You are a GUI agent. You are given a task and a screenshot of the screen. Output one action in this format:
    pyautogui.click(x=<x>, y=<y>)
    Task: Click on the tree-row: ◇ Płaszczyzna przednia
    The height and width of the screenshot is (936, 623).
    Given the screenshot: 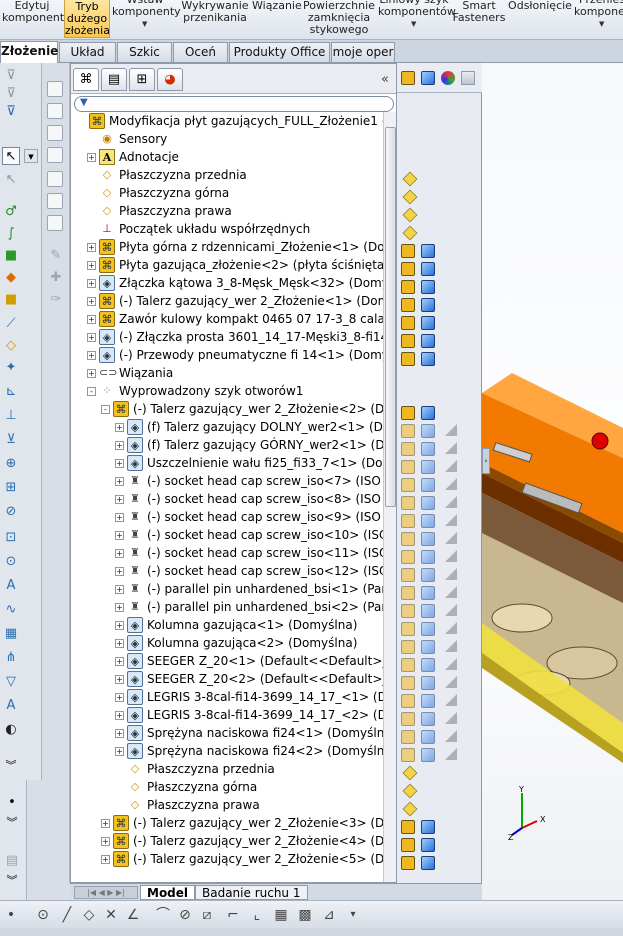 What is the action you would take?
    pyautogui.click(x=227, y=175)
    